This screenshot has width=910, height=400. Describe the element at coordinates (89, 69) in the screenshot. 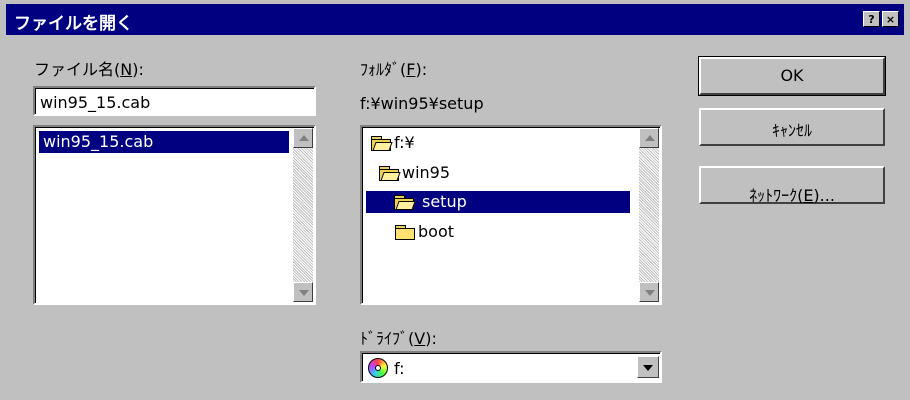

I see `filename-label: ファイル名(N):` at that location.